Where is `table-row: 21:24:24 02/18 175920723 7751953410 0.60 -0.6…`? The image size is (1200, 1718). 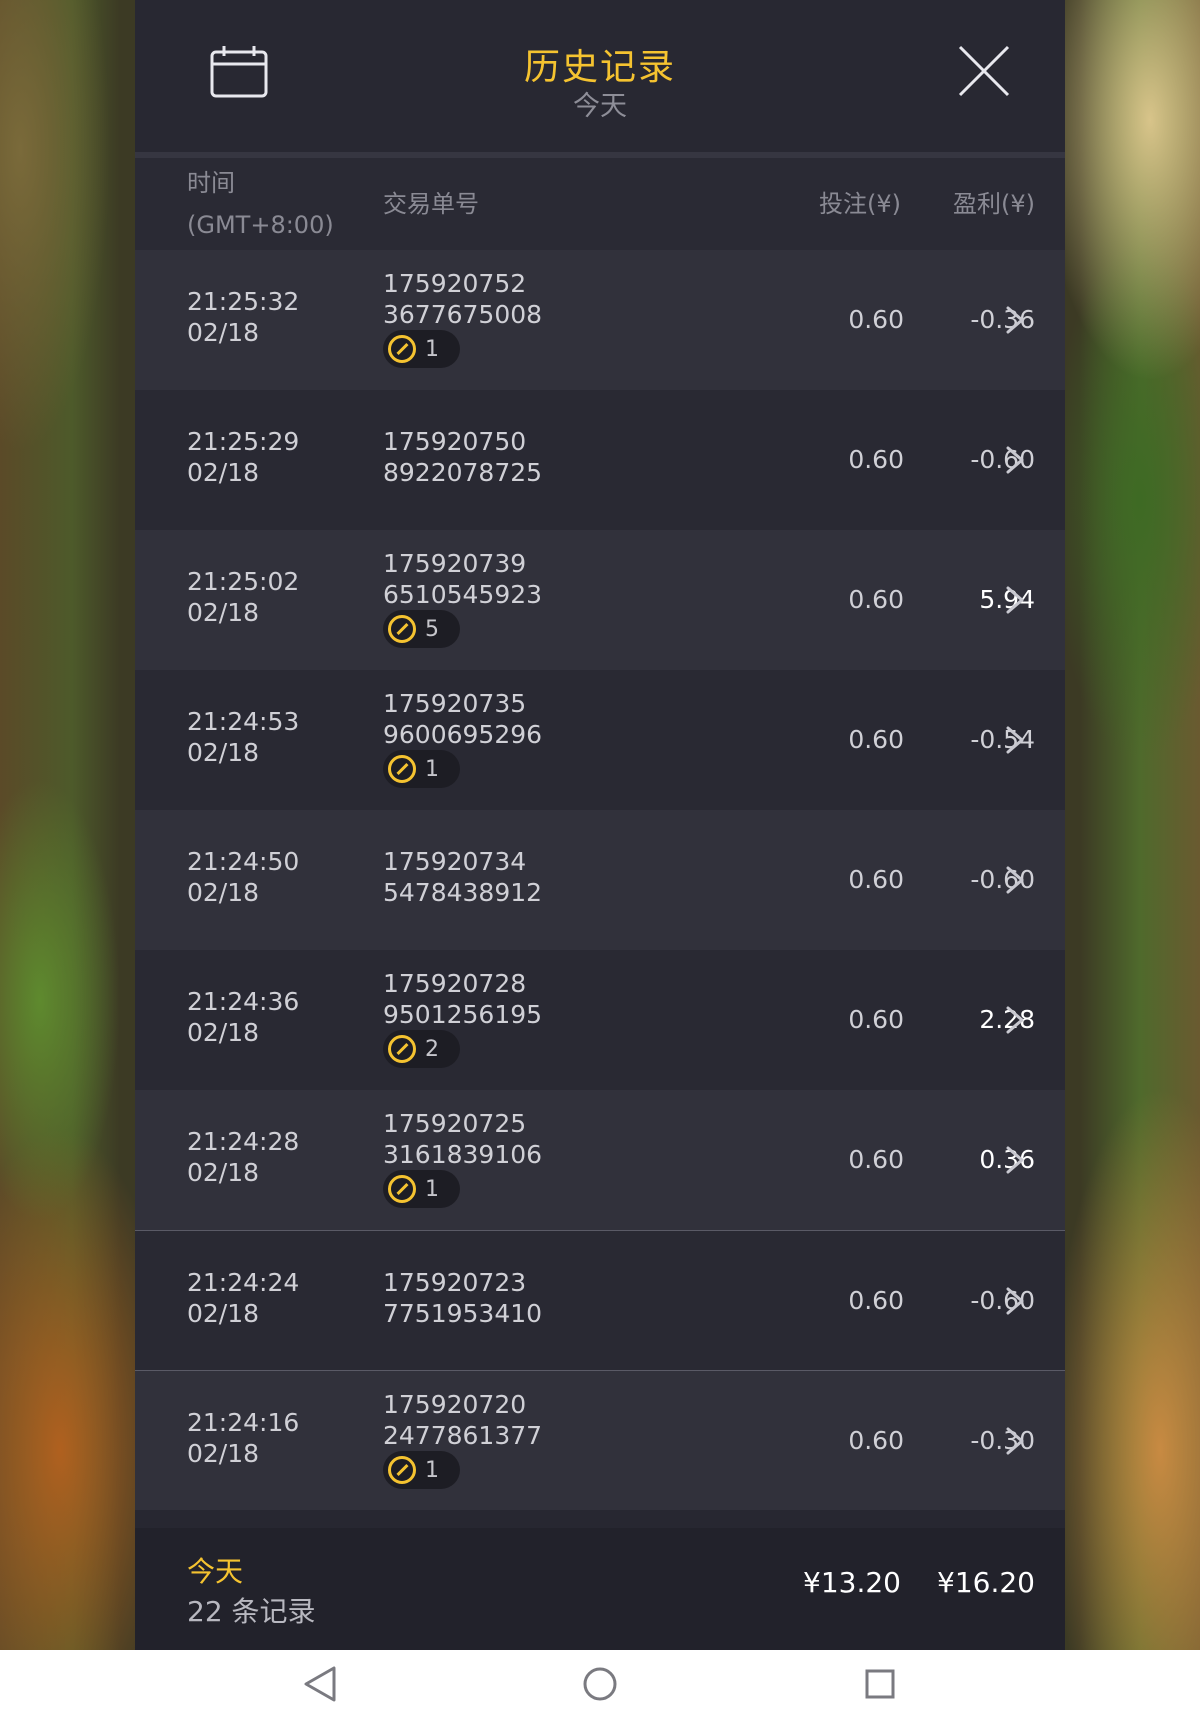 table-row: 21:24:24 02/18 175920723 7751953410 0.60 -0.6… is located at coordinates (600, 1300).